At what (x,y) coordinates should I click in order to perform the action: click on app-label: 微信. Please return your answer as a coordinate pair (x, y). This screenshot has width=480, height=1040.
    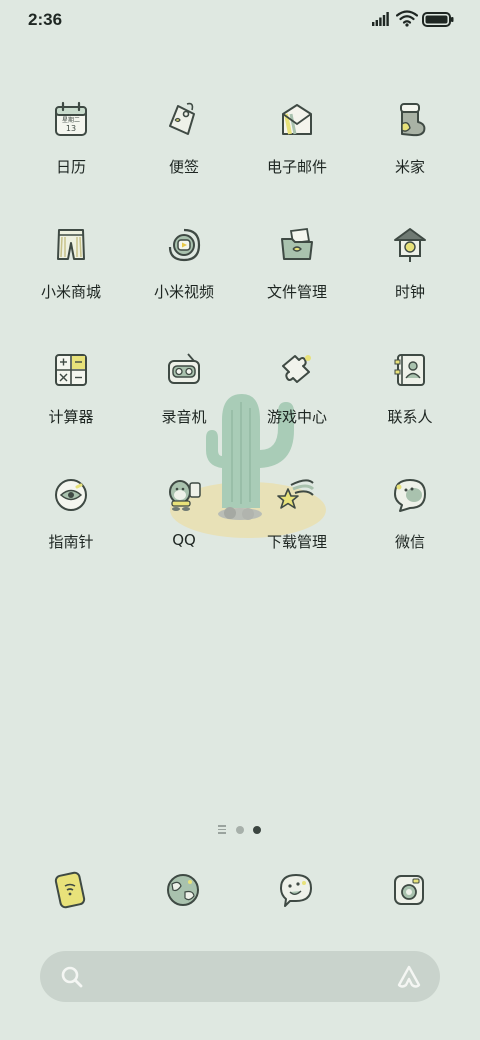
    Looking at the image, I should click on (409, 542).